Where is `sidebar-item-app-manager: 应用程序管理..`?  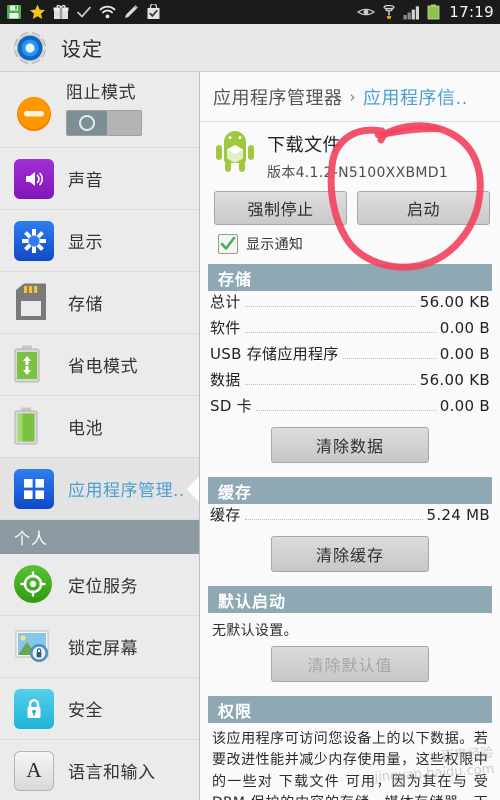
sidebar-item-app-manager: 应用程序管理.. is located at coordinates (99, 489).